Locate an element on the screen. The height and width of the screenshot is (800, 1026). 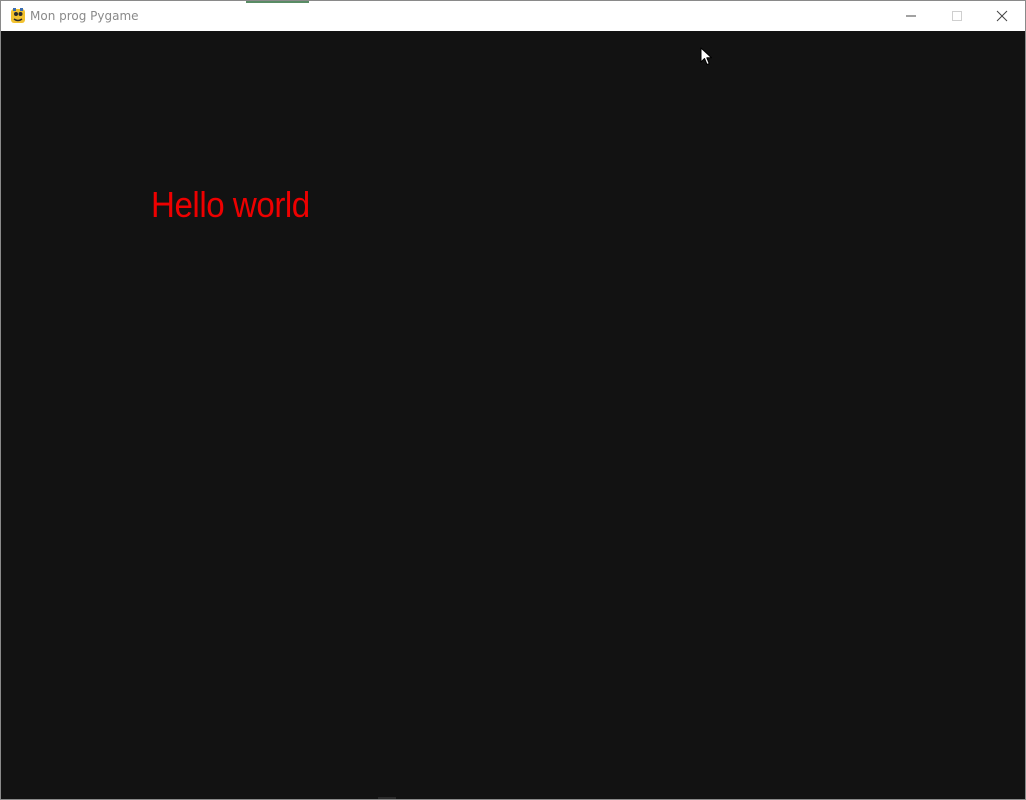
title-bar: Mon prog Pygame is located at coordinates (513, 16).